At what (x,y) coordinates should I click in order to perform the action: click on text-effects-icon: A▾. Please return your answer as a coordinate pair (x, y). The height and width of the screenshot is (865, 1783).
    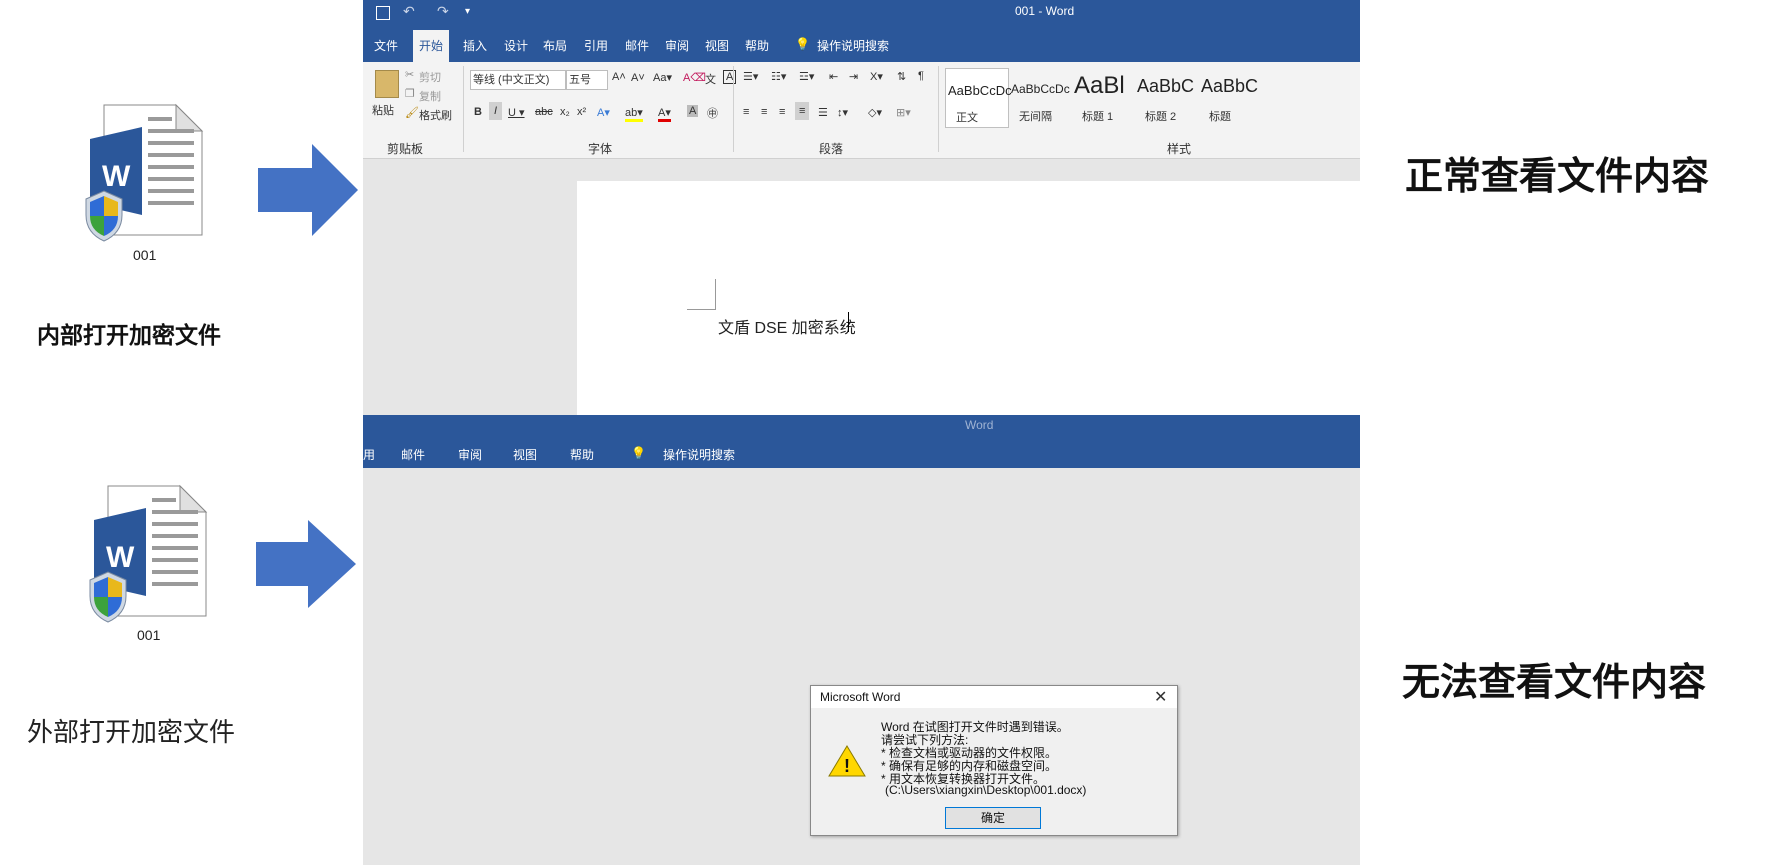
    Looking at the image, I should click on (603, 112).